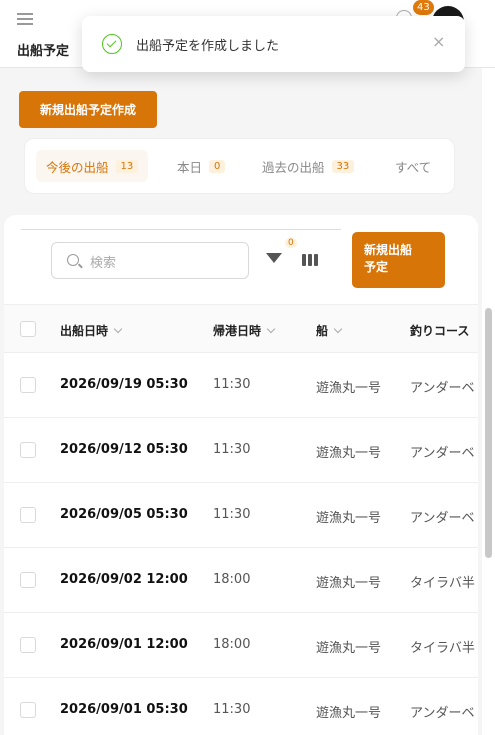 Image resolution: width=495 pixels, height=735 pixels. What do you see at coordinates (127, 166) in the screenshot?
I see `tab-count-badge: 13` at bounding box center [127, 166].